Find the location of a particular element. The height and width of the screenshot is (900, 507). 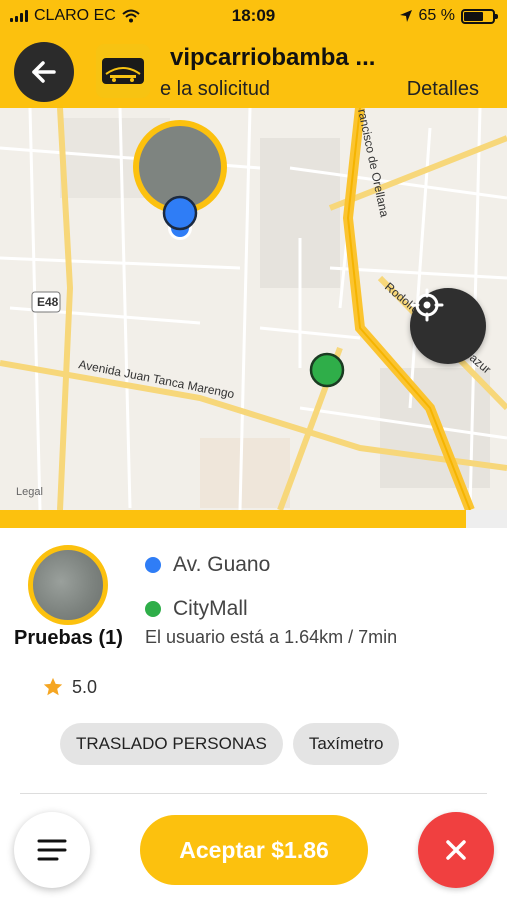

highway-label: E48 is located at coordinates (48, 302).